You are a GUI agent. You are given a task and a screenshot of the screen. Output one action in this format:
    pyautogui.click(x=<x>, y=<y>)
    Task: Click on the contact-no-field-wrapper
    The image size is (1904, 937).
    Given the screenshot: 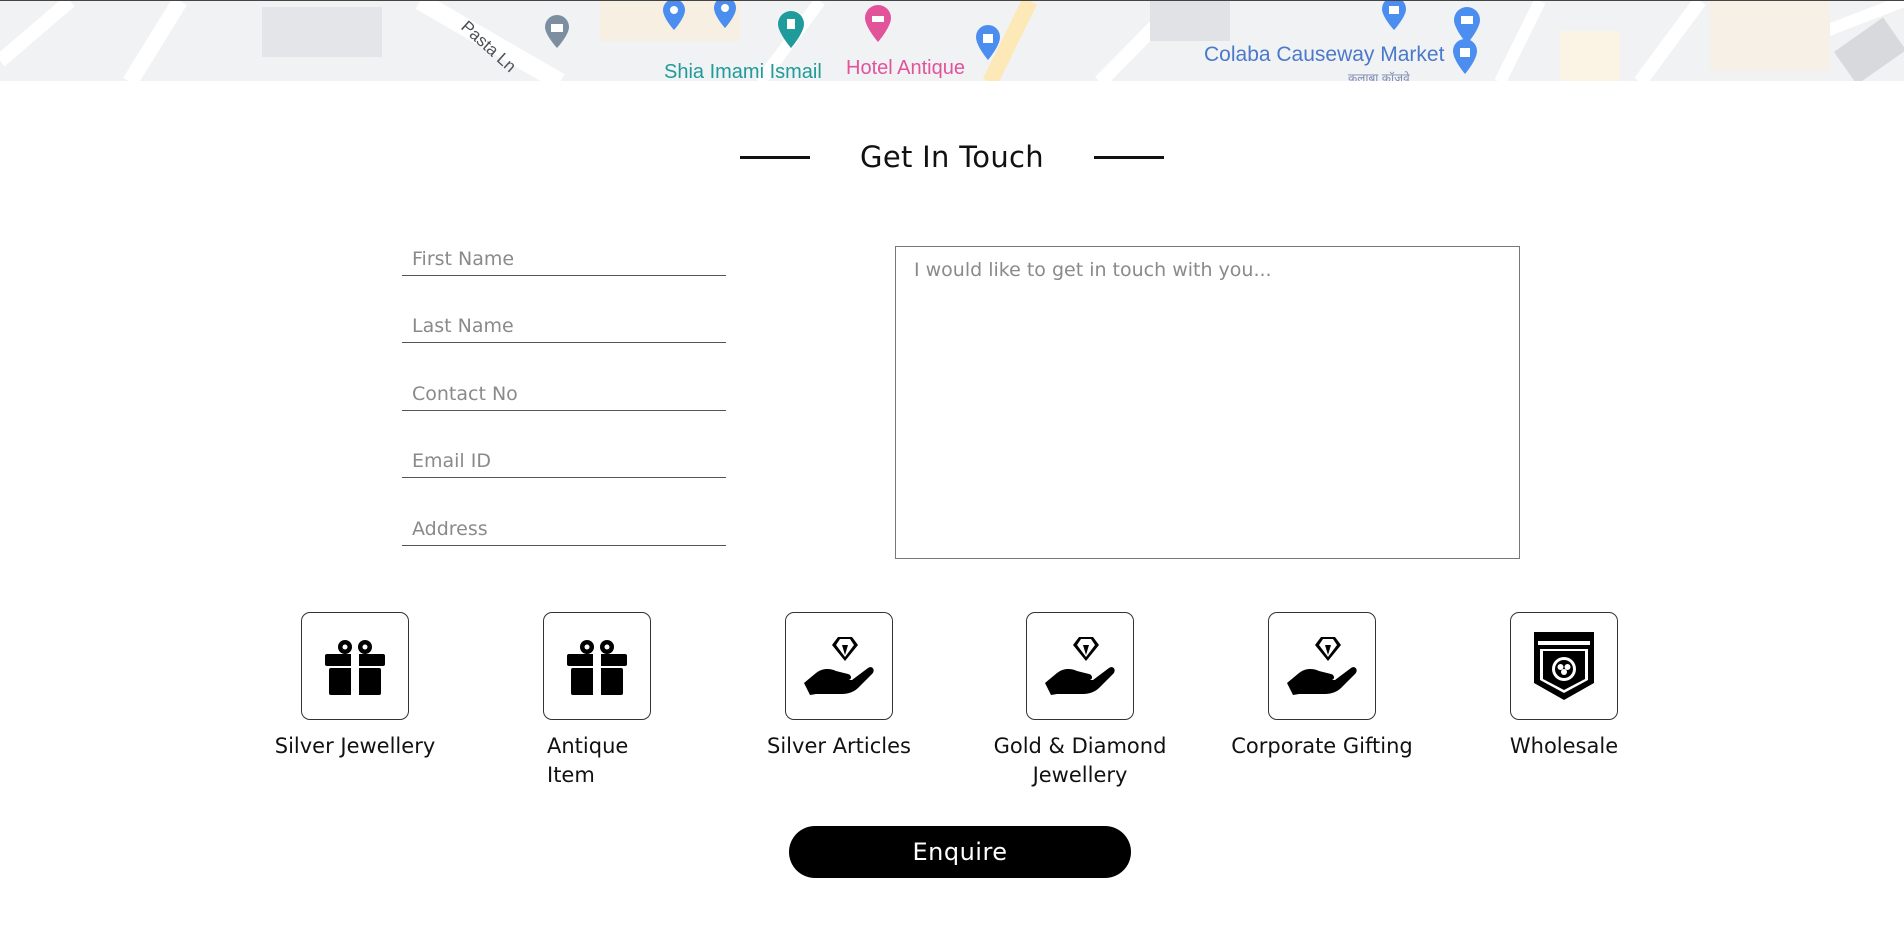 What is the action you would take?
    pyautogui.click(x=564, y=394)
    